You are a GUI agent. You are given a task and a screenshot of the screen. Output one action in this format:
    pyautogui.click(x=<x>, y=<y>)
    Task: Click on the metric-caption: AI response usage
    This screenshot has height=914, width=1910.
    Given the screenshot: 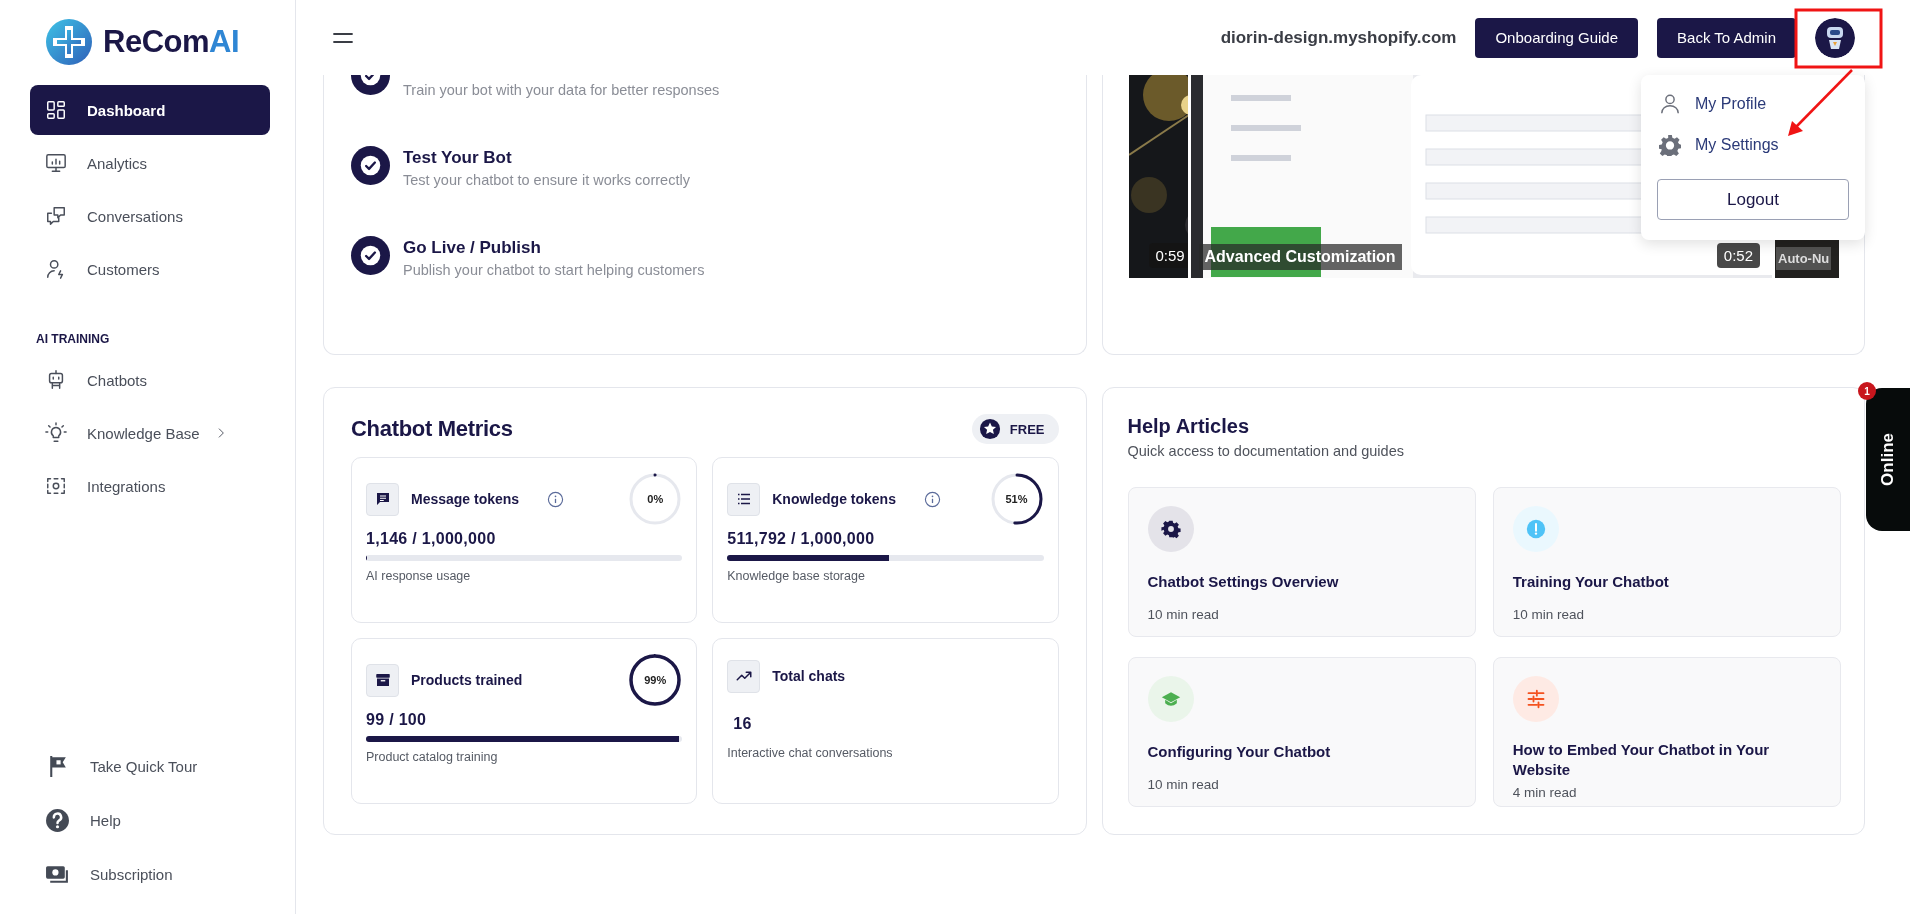 What is the action you would take?
    pyautogui.click(x=419, y=576)
    